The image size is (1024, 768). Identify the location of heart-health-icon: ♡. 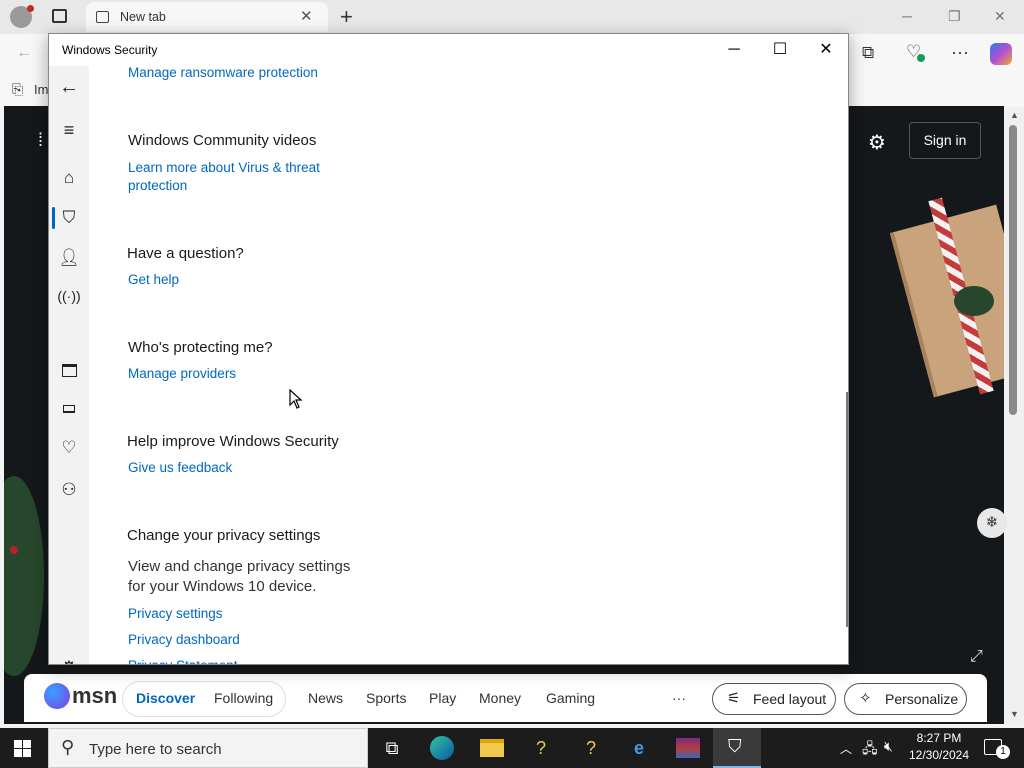
(69, 448).